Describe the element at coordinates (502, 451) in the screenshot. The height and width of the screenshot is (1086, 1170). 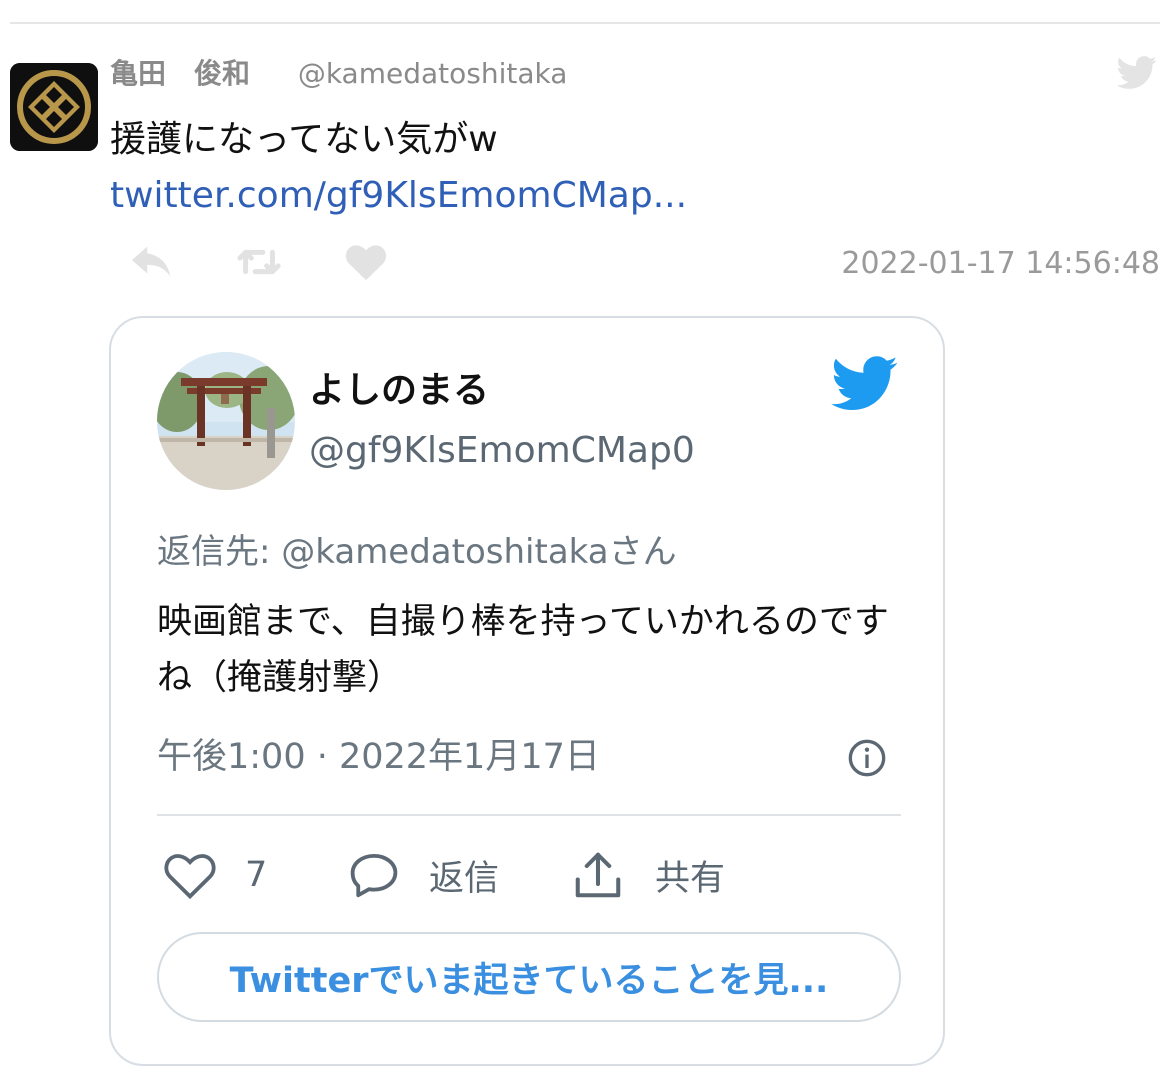
I see `embed-author-handle: @gf9KlsEmomCMap0` at that location.